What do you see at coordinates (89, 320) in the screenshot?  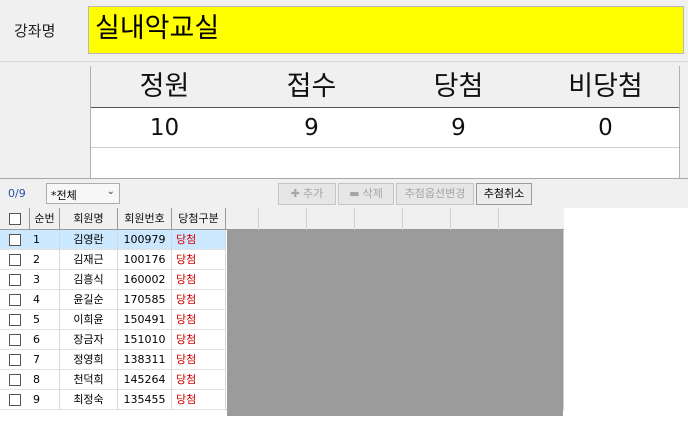 I see `row-member-name: 이희윤` at bounding box center [89, 320].